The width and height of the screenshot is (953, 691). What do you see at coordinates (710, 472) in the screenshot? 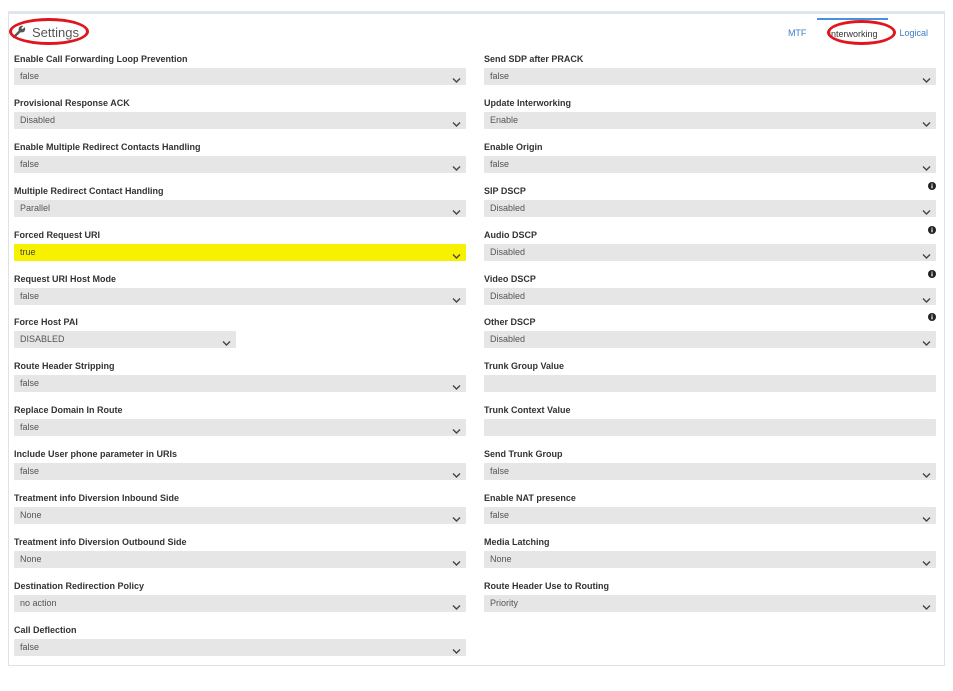
I see `select-send-trunk-group: false` at bounding box center [710, 472].